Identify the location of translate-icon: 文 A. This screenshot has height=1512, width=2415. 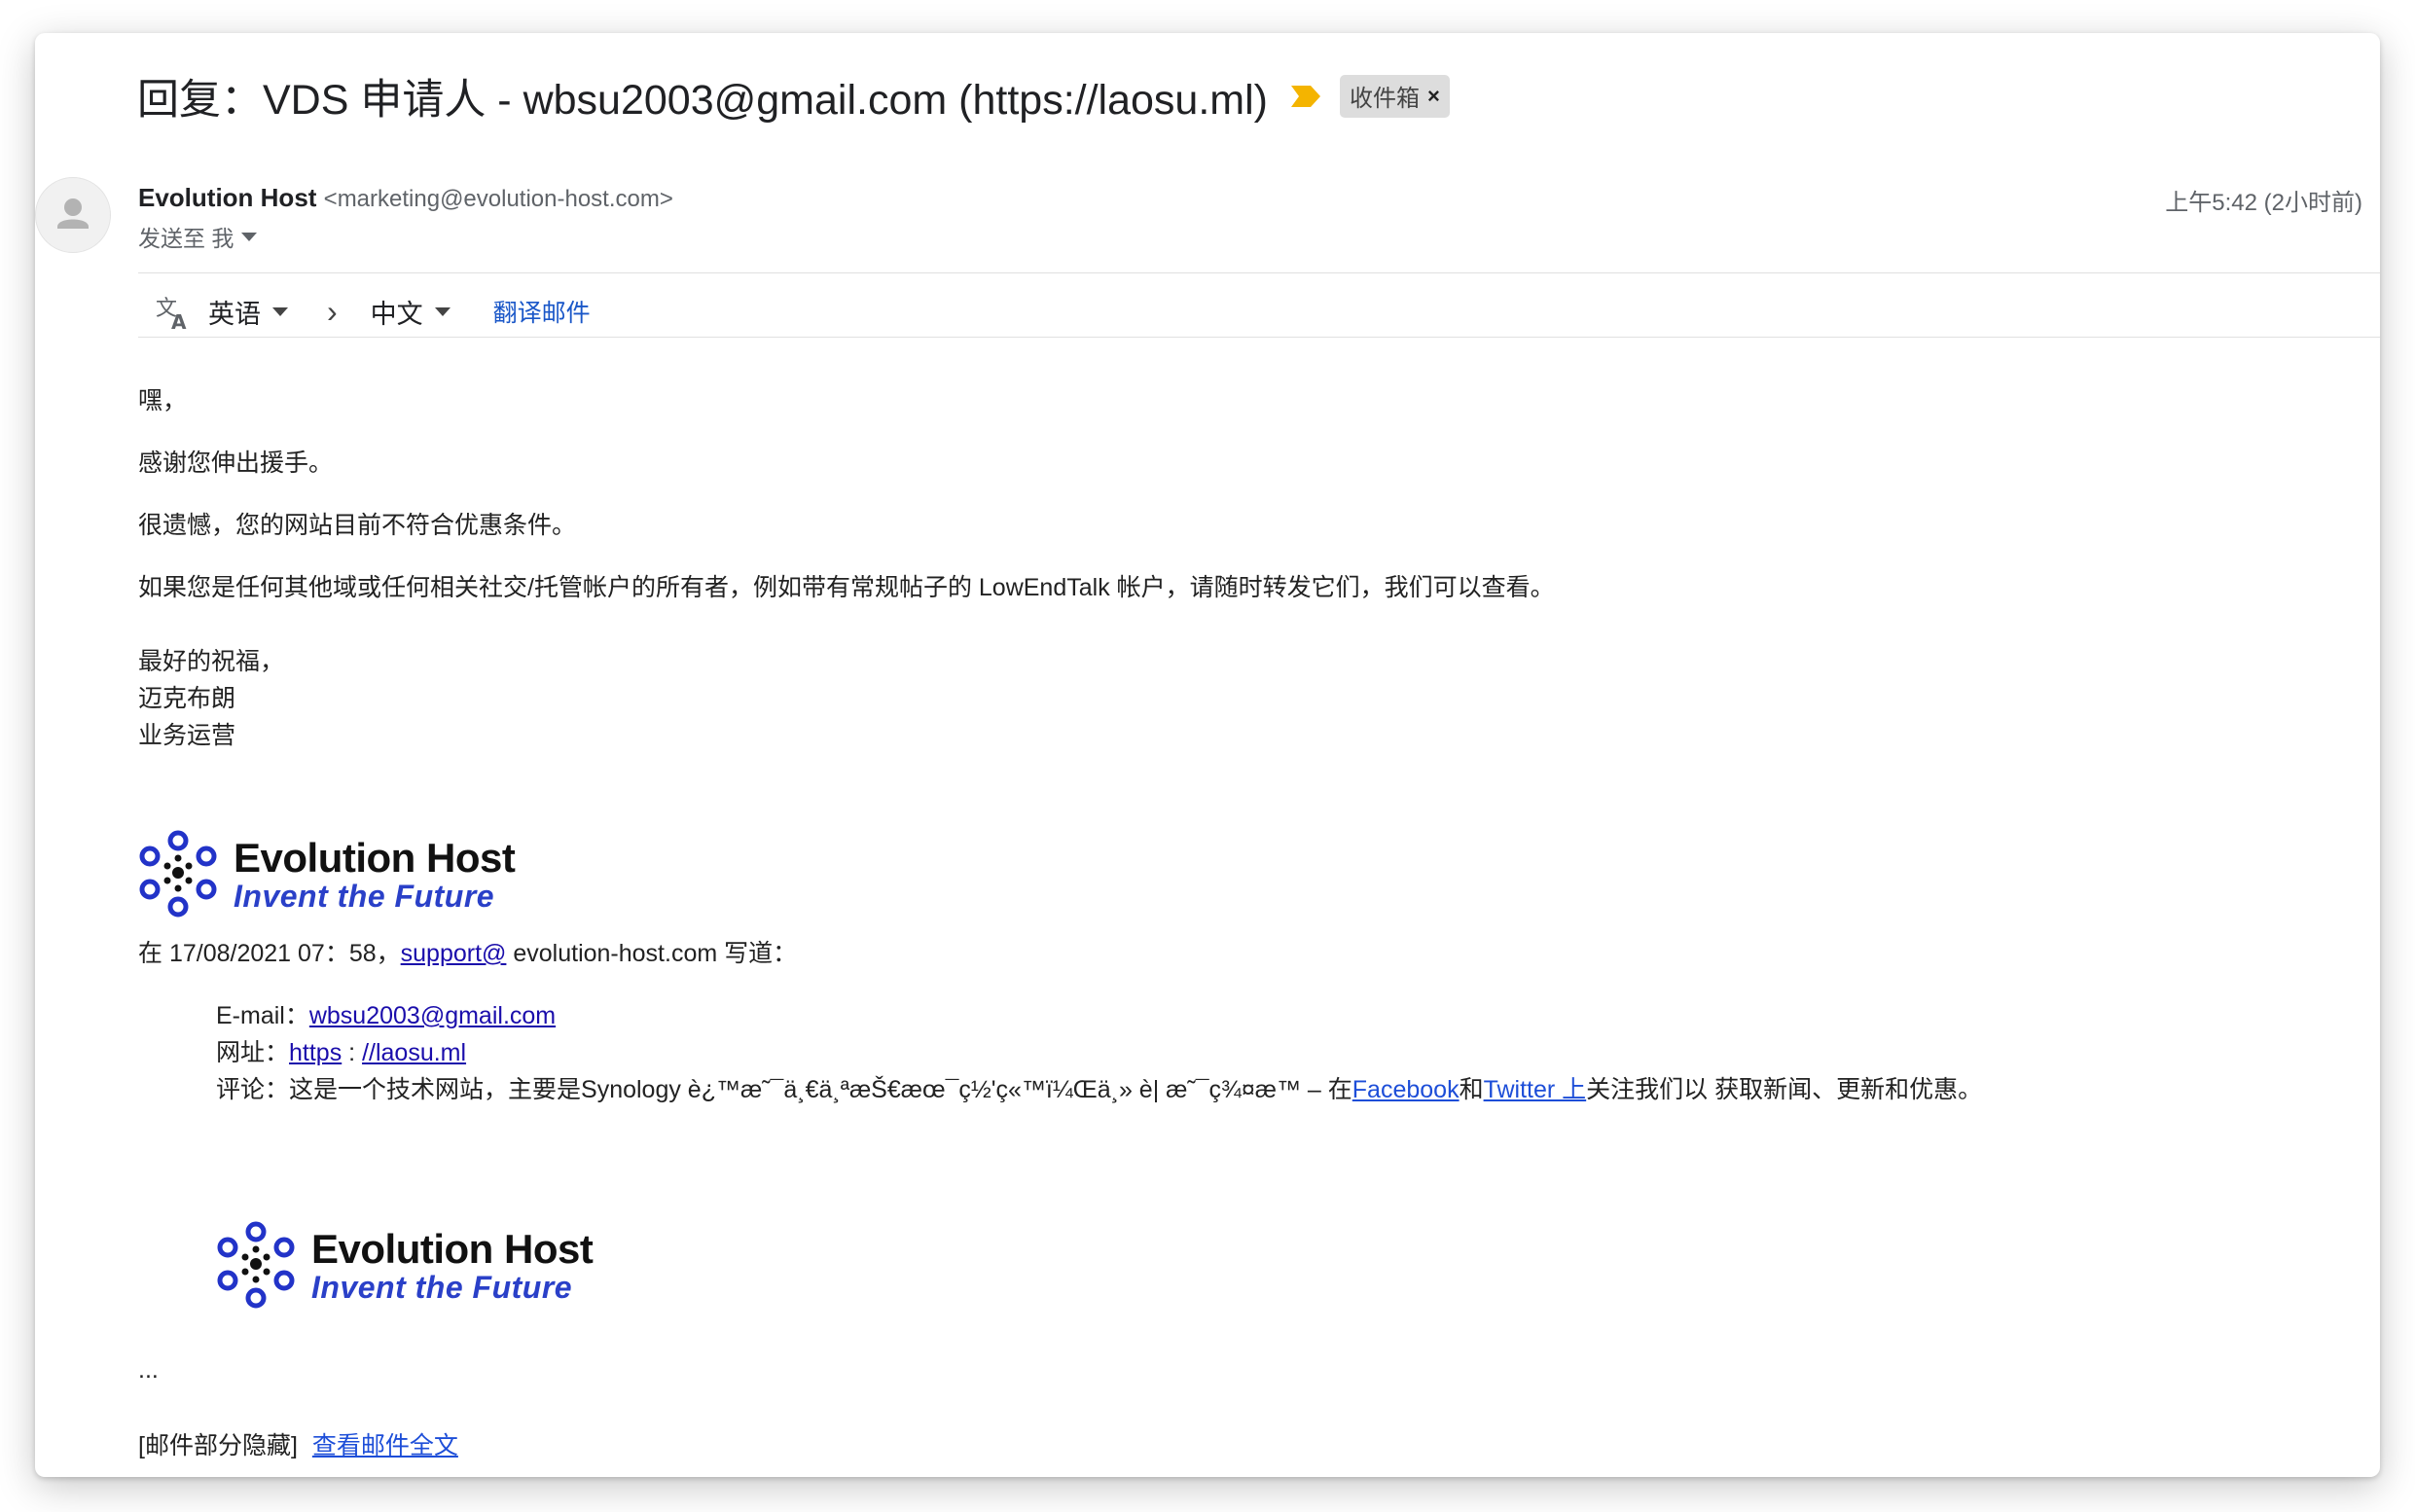
(171, 314).